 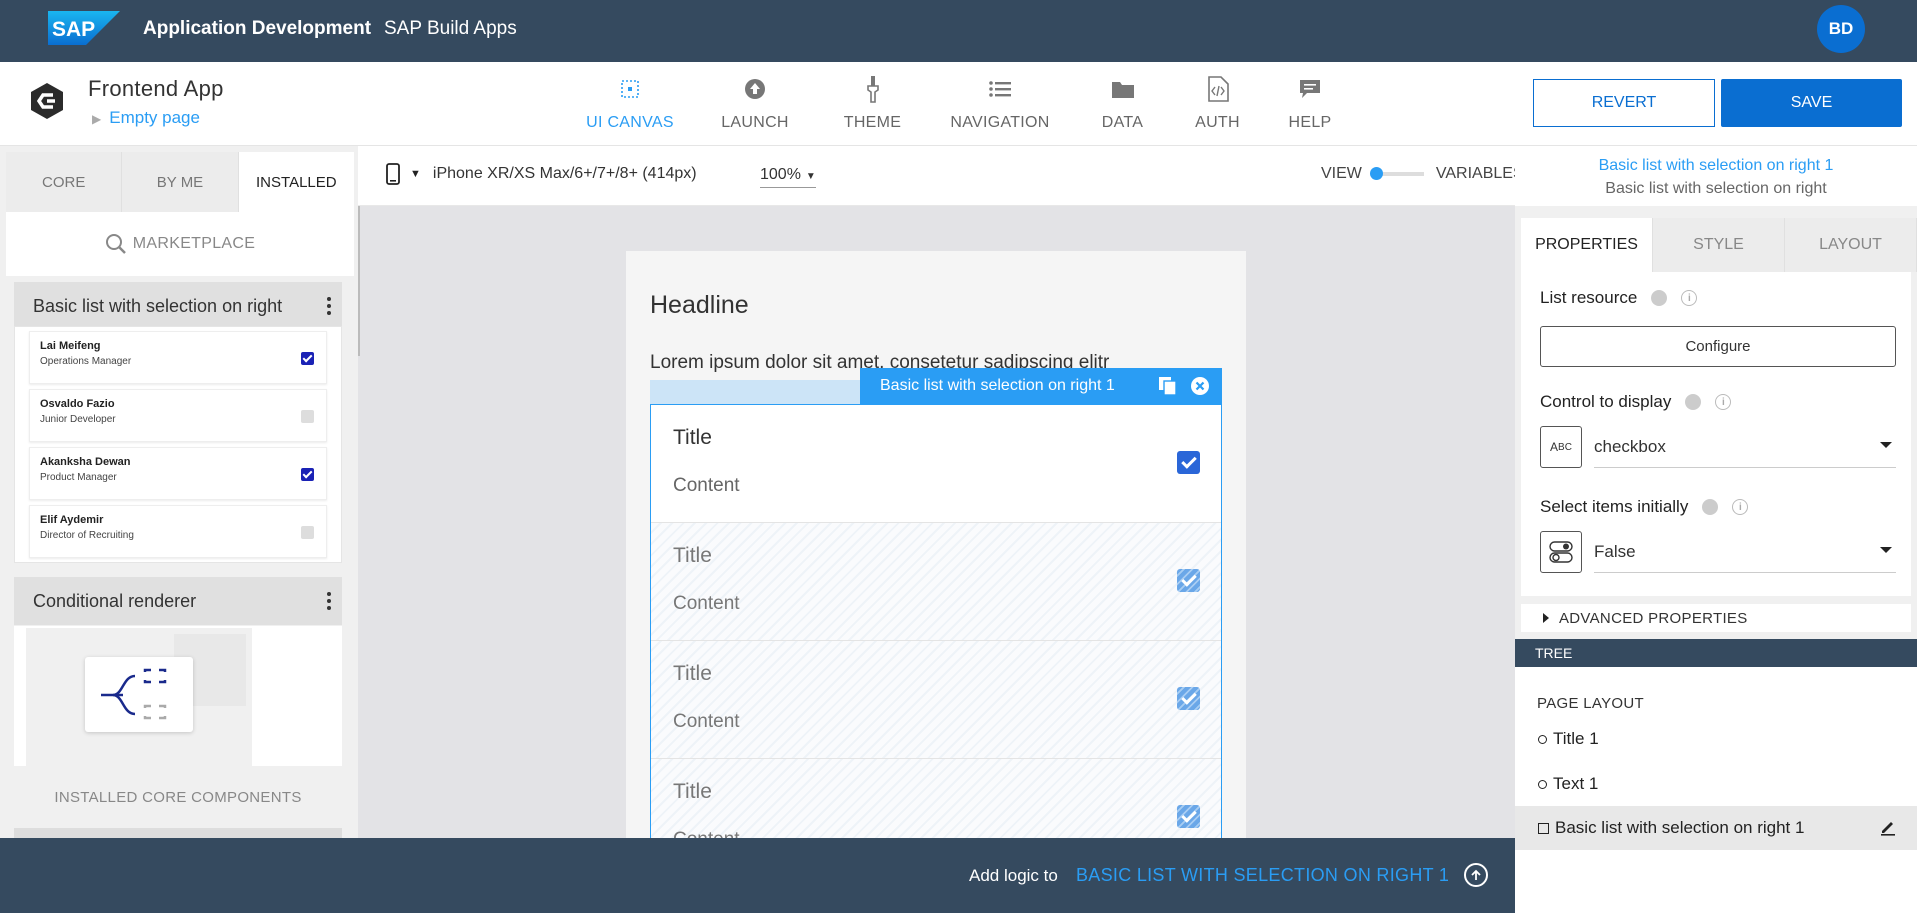 What do you see at coordinates (564, 173) in the screenshot?
I see `device-name: iPhone XR/XS Max/6+/7+/8+ (414px)` at bounding box center [564, 173].